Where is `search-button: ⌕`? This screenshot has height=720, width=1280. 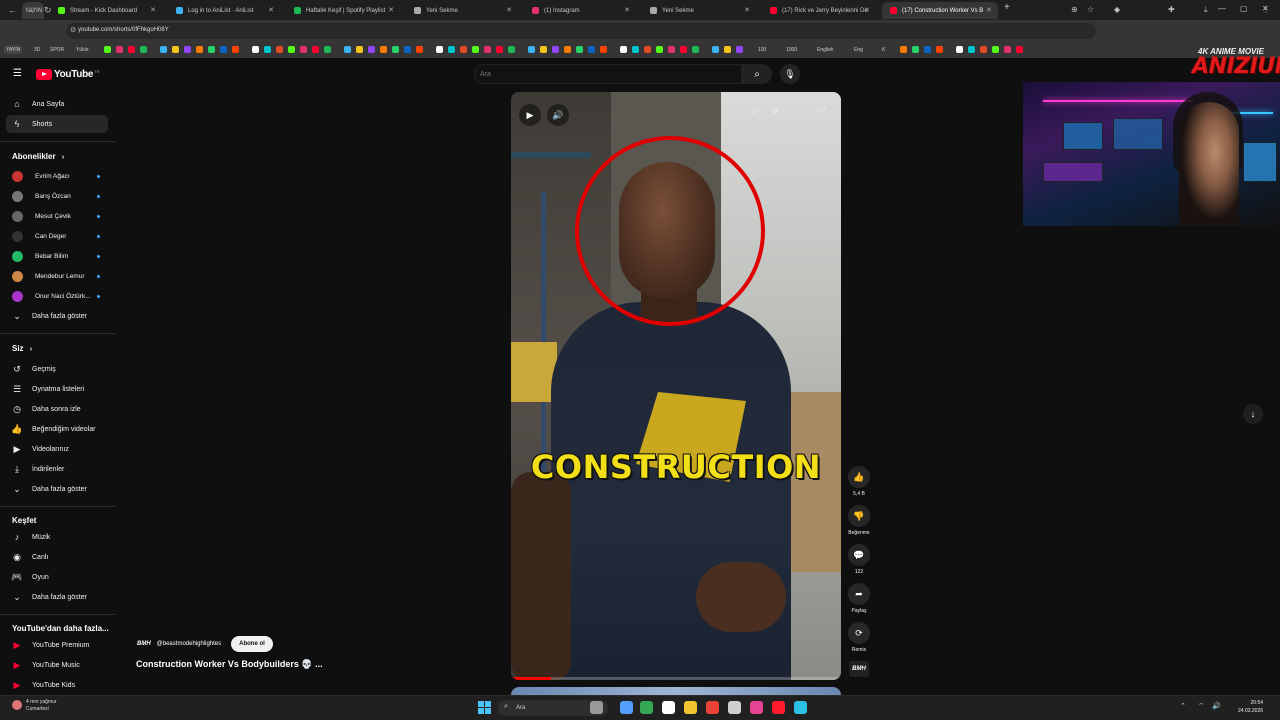 search-button: ⌕ is located at coordinates (757, 74).